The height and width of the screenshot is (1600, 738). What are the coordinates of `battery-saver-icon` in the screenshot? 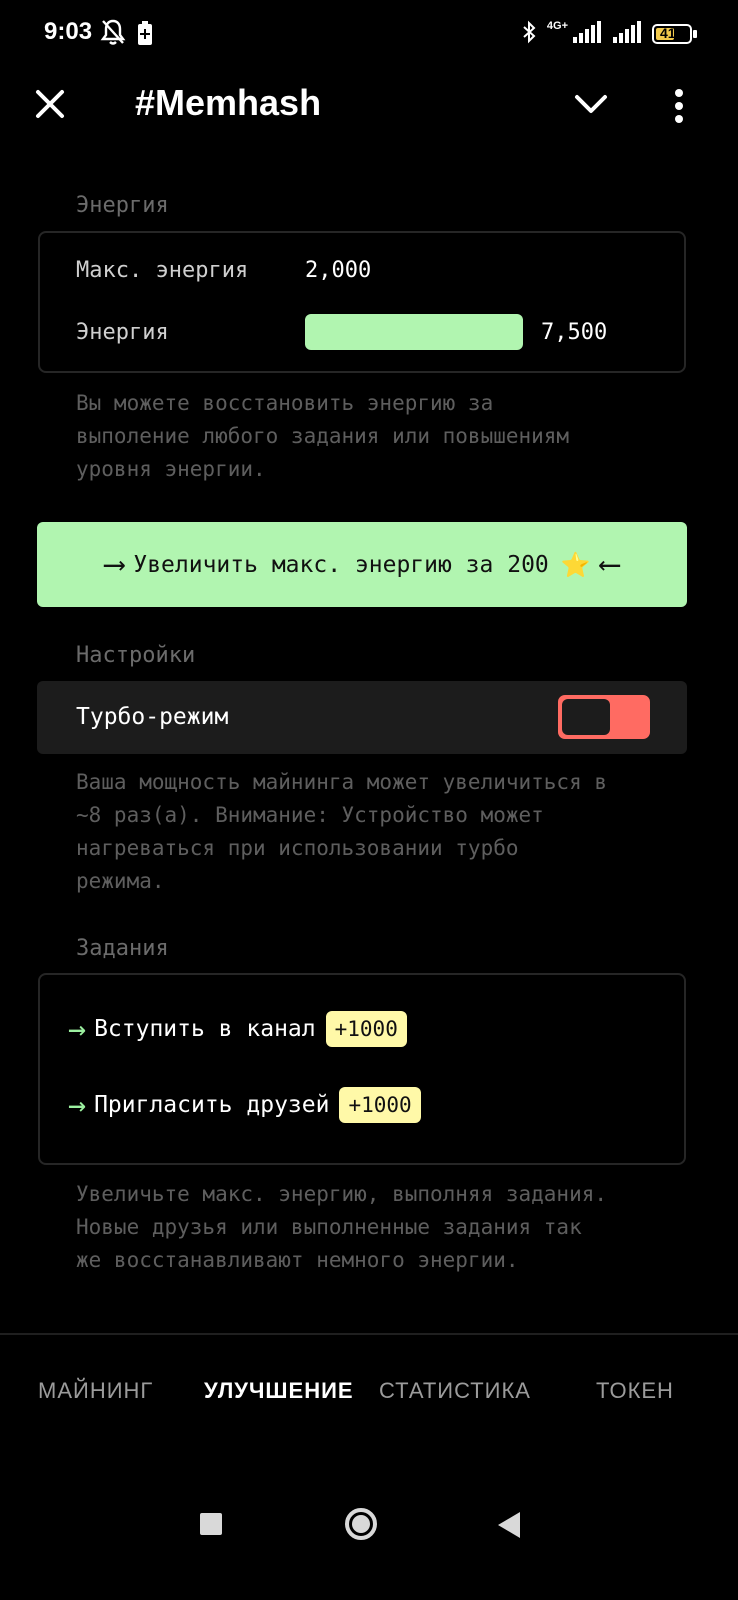 It's located at (145, 35).